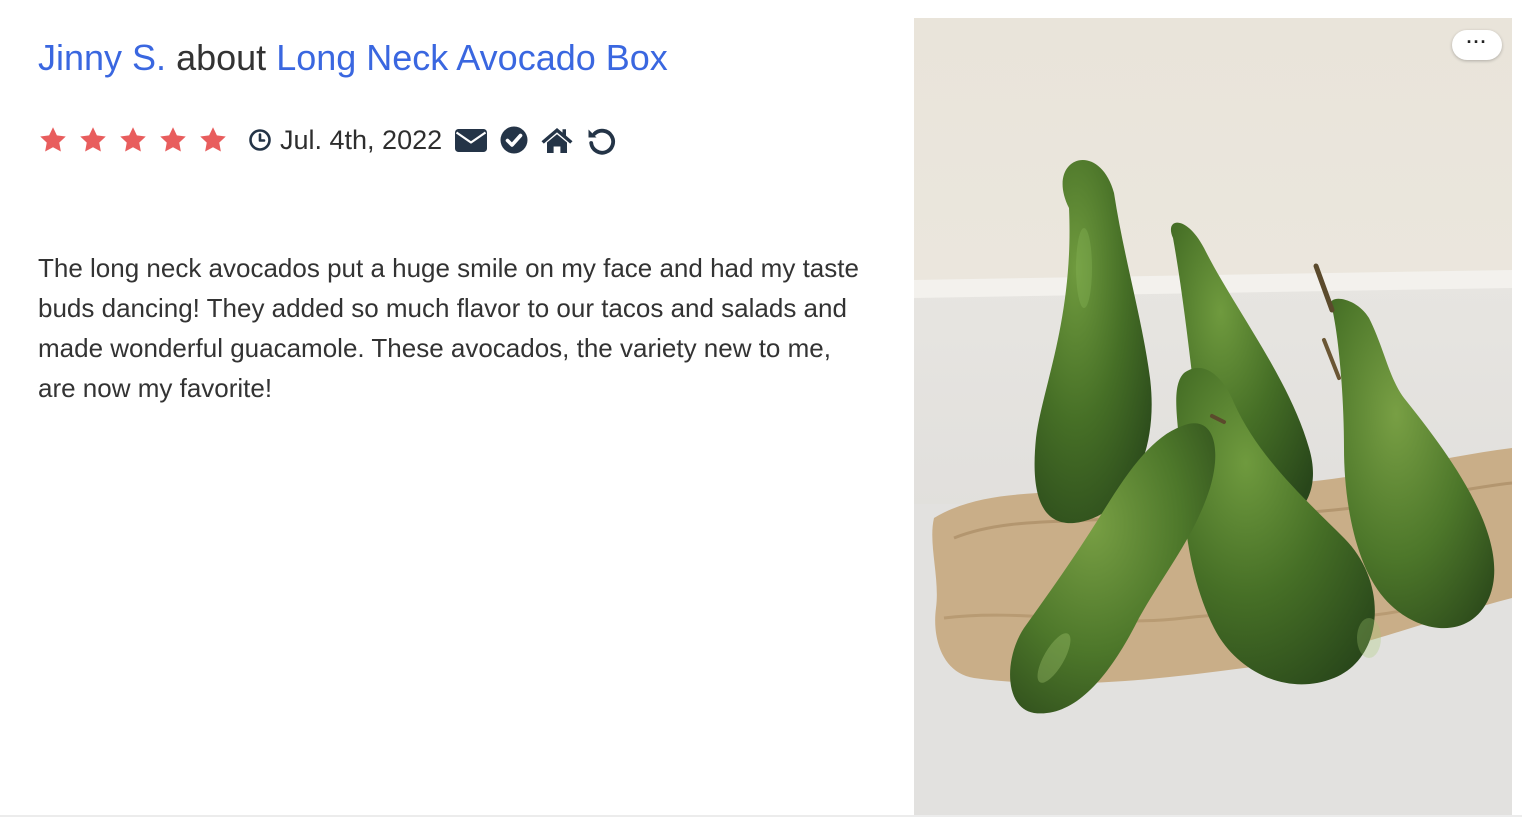  I want to click on divider, so click(761, 816).